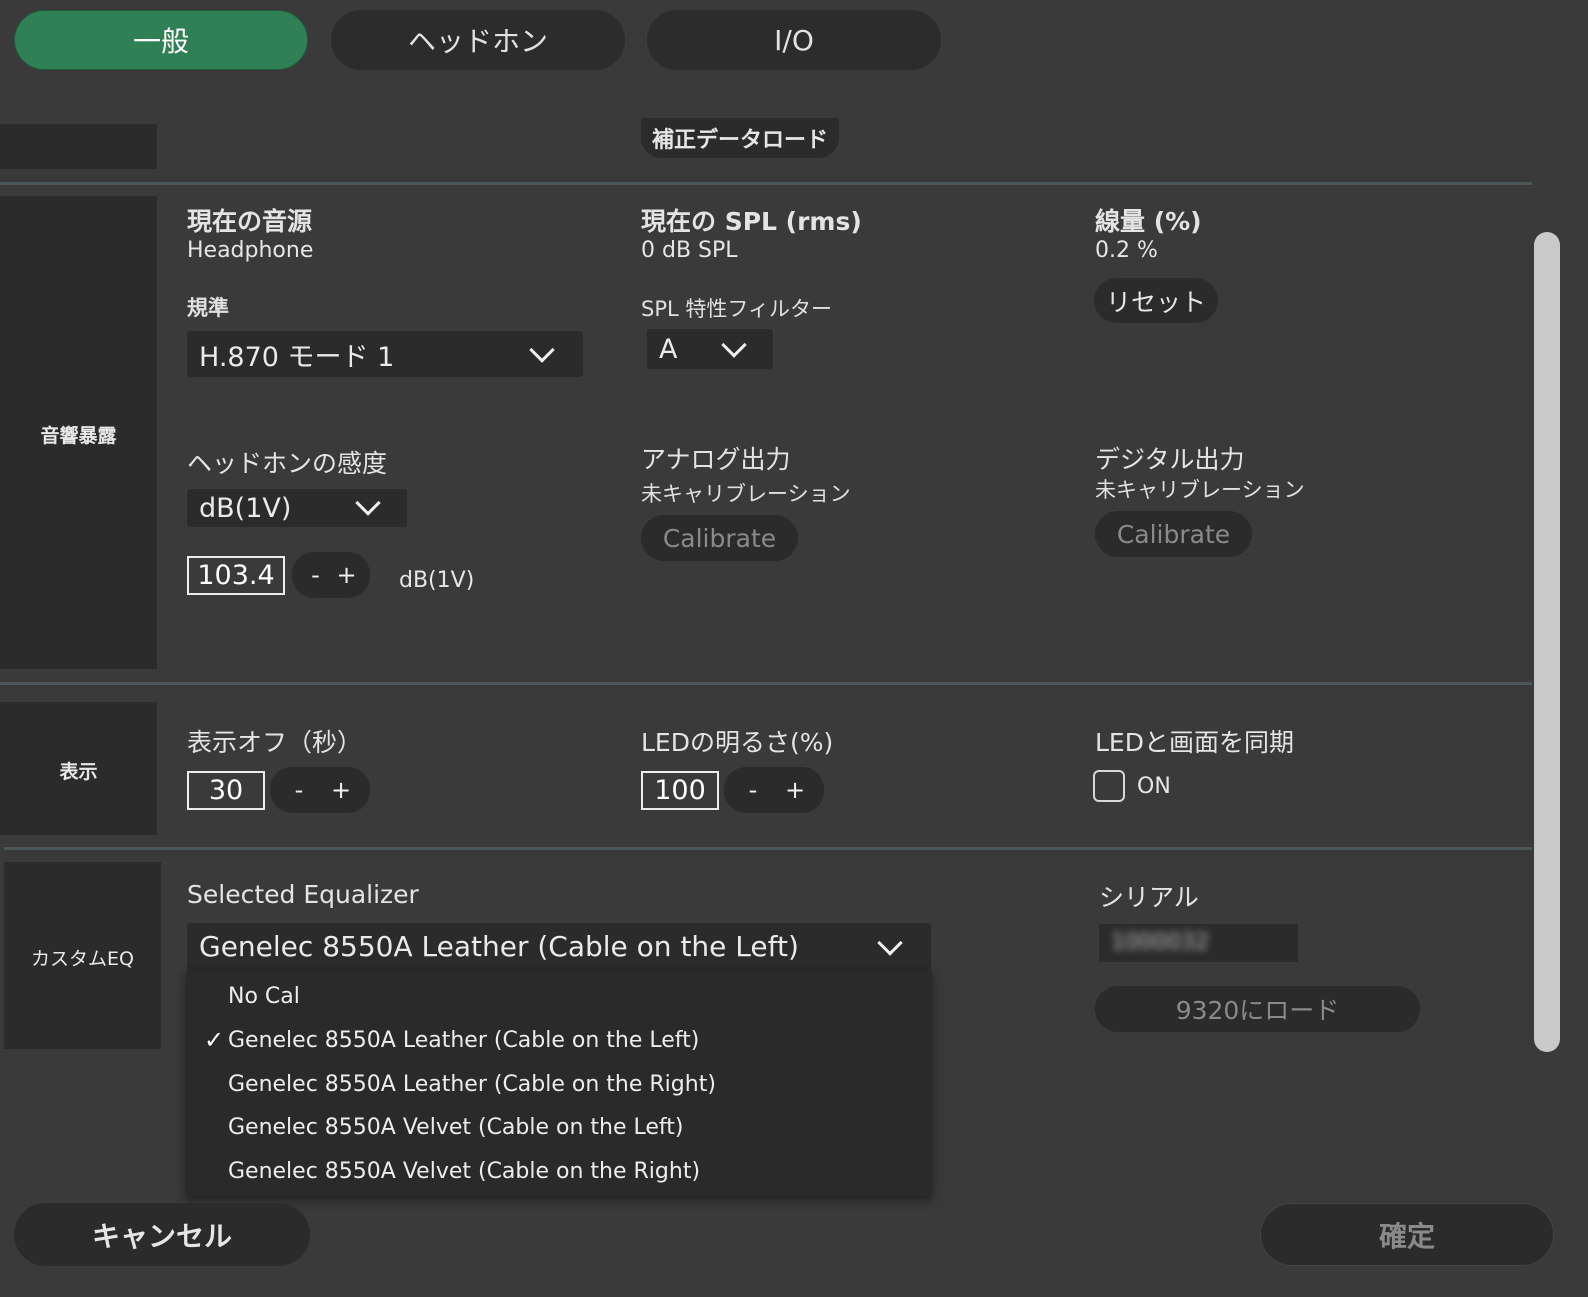 The image size is (1588, 1297). Describe the element at coordinates (1200, 490) in the screenshot. I see `digital-output-status: 未キャリブレーション` at that location.